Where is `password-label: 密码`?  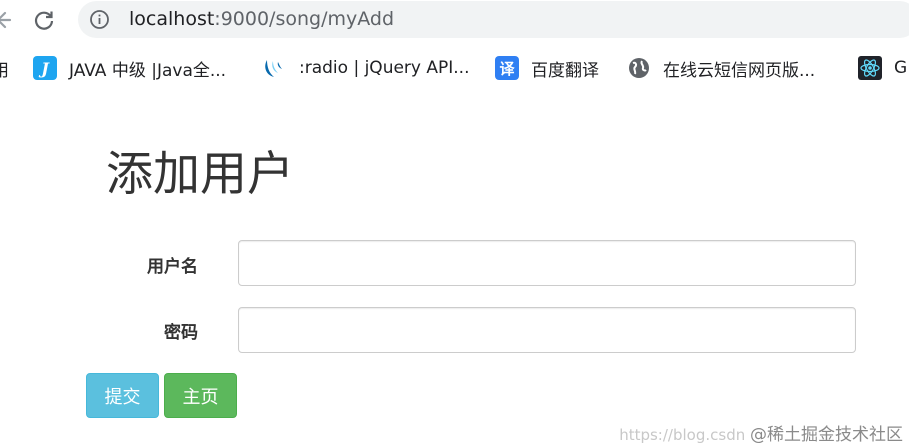
password-label: 密码 is located at coordinates (181, 333).